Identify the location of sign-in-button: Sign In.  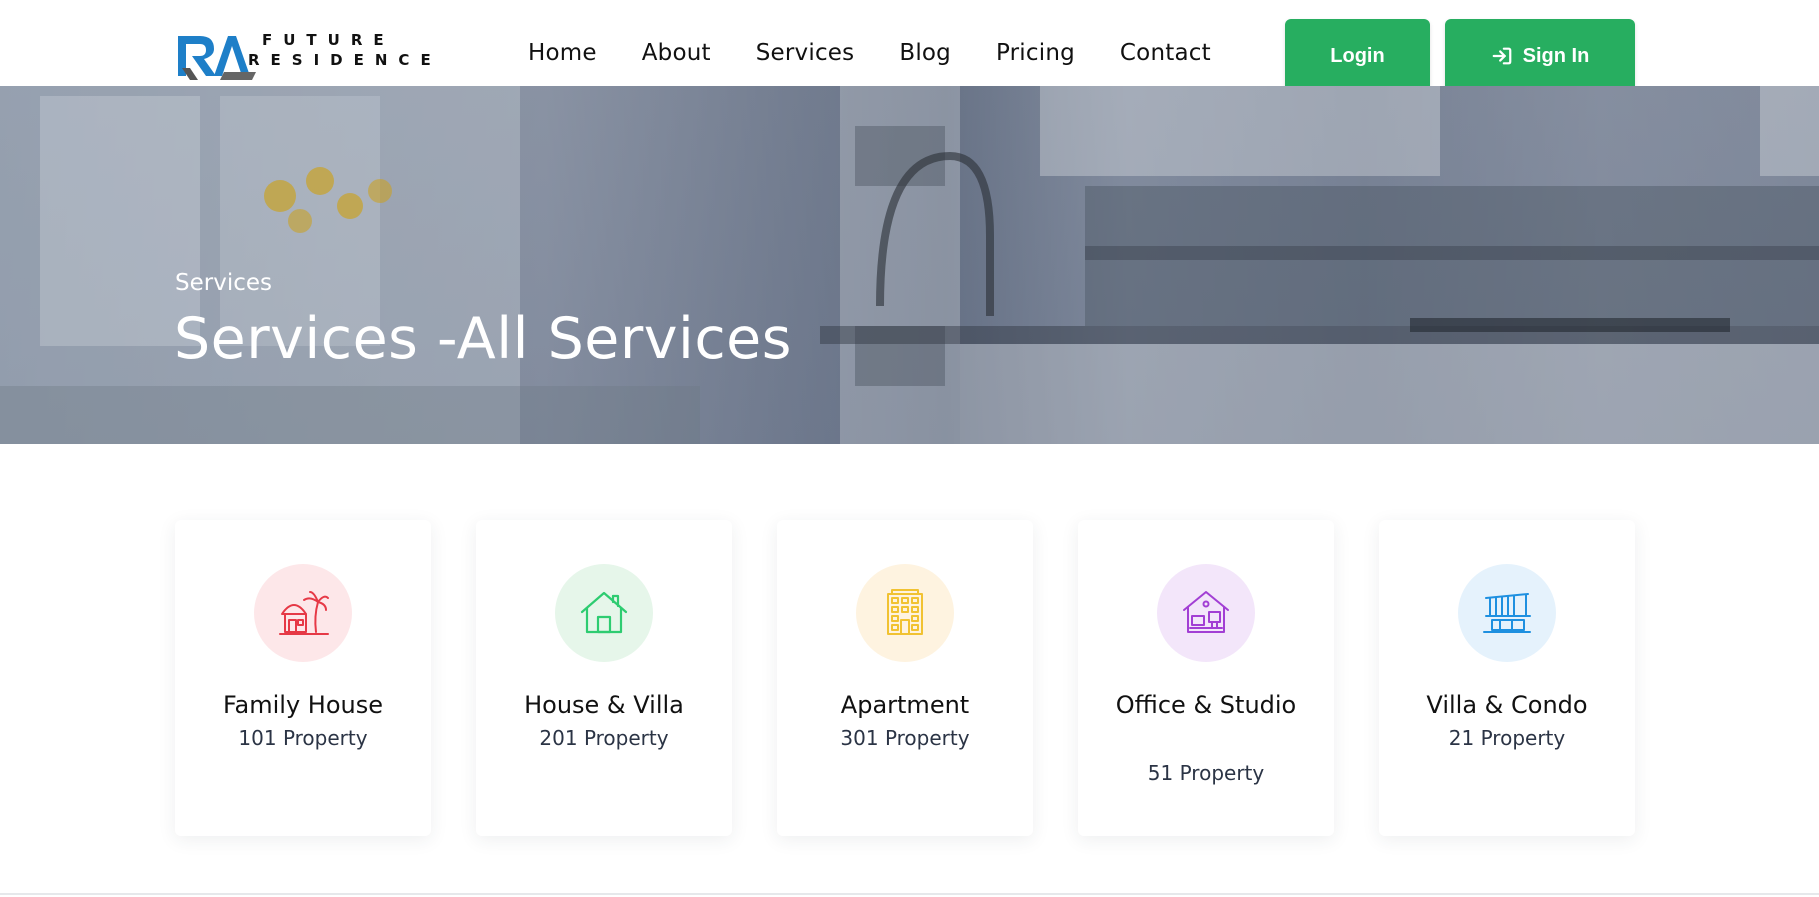
(1540, 56).